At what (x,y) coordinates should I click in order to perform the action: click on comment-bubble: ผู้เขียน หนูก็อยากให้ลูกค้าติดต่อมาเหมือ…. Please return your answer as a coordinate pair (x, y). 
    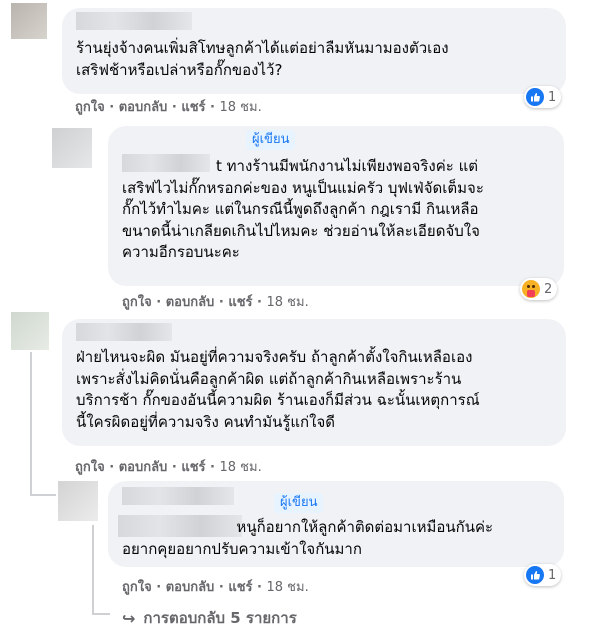
    Looking at the image, I should click on (336, 524).